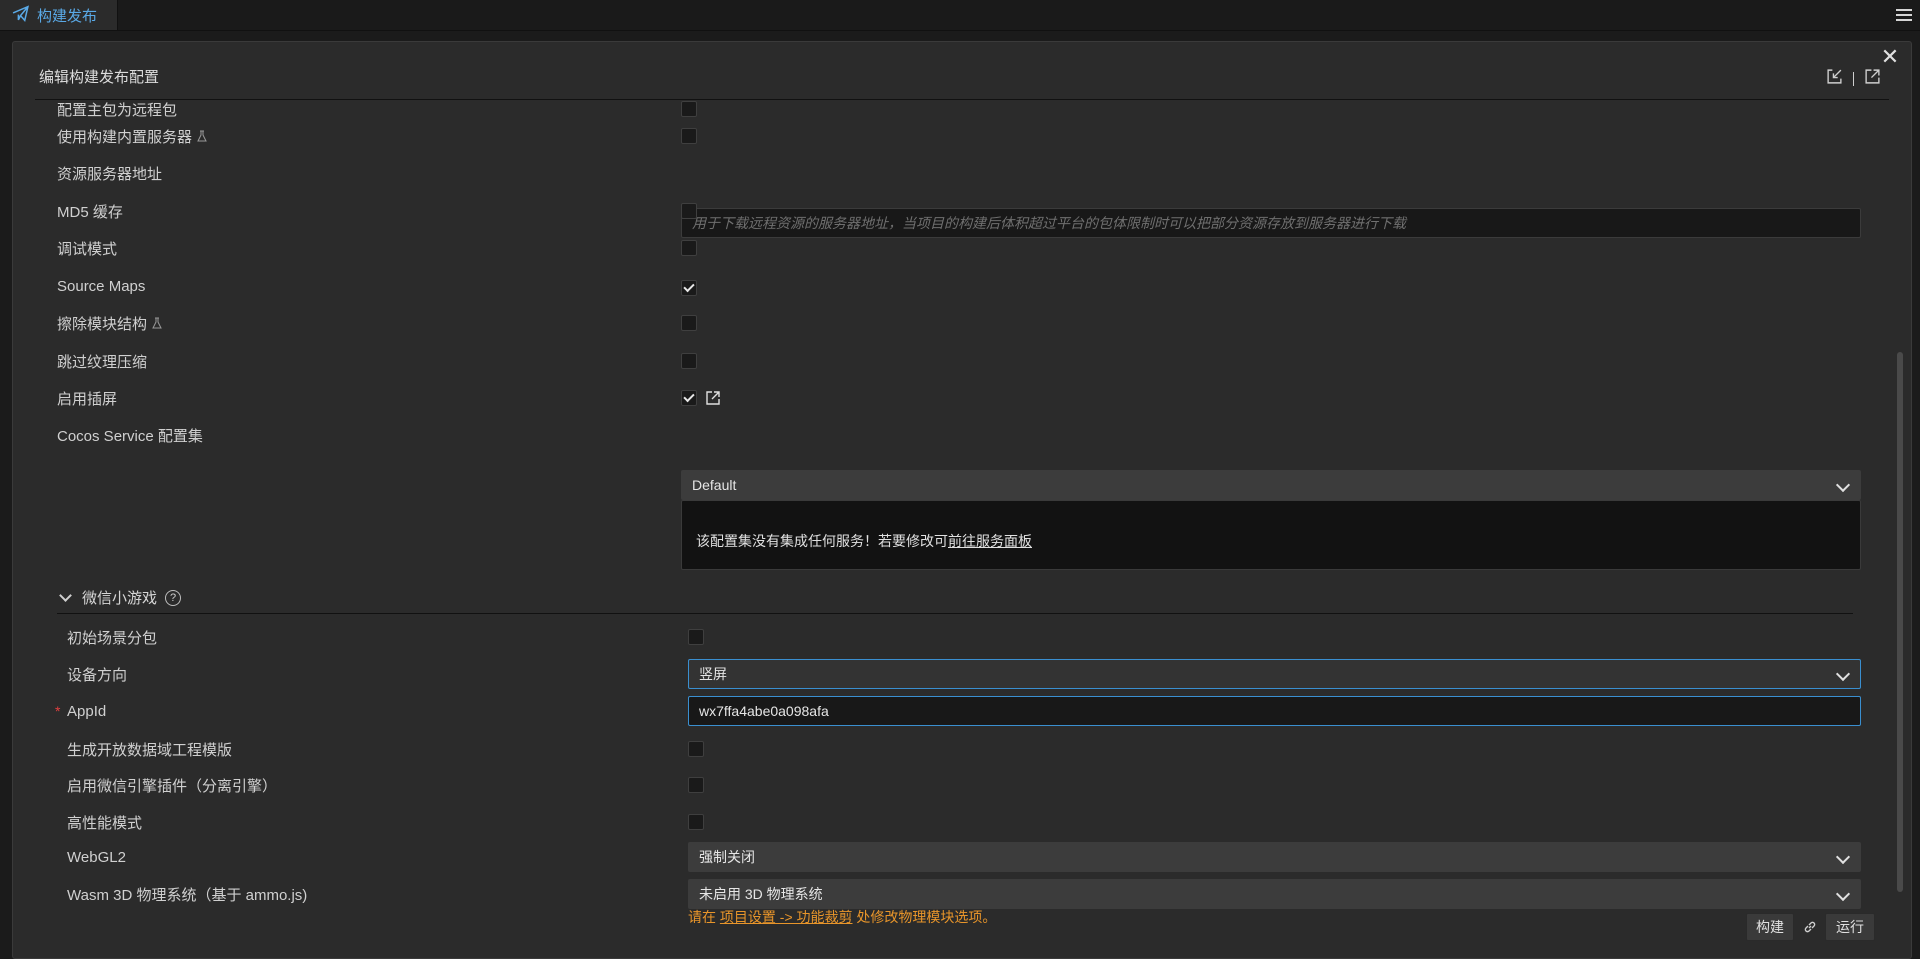 This screenshot has height=959, width=1920. I want to click on splash-controls, so click(701, 398).